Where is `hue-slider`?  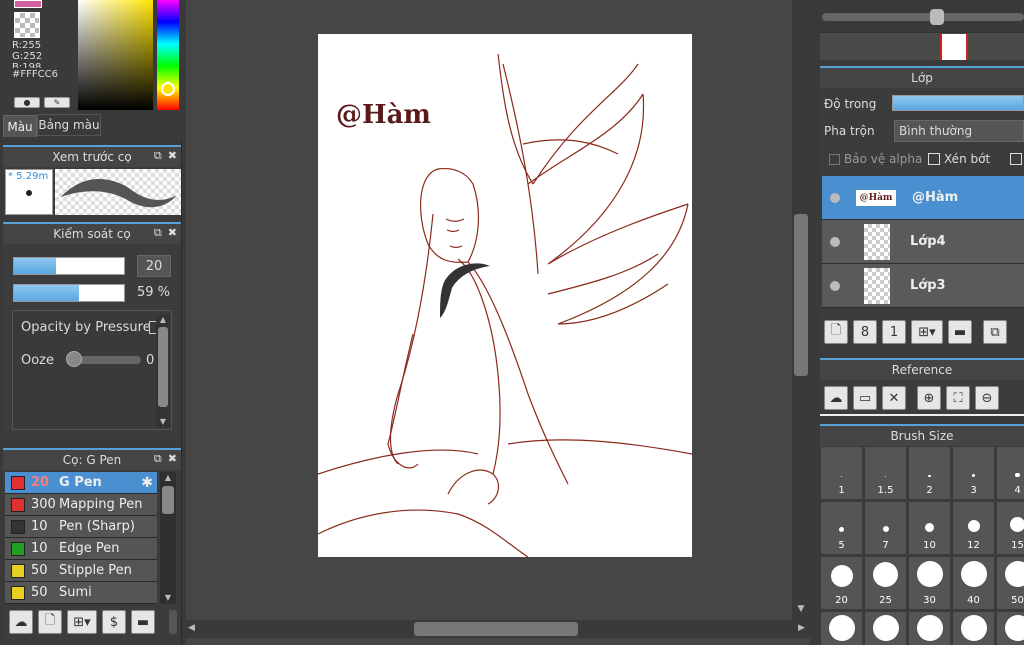 hue-slider is located at coordinates (168, 55).